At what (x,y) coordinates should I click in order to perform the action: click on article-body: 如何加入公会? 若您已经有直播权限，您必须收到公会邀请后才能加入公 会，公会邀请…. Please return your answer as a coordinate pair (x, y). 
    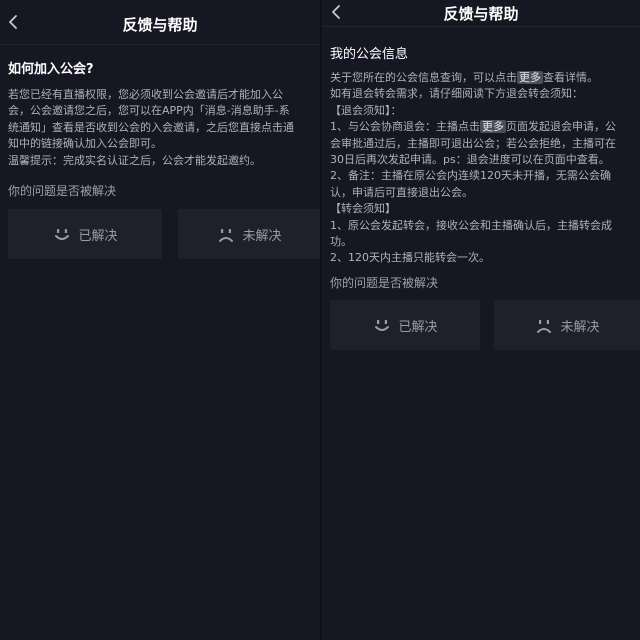
    Looking at the image, I should click on (162, 115).